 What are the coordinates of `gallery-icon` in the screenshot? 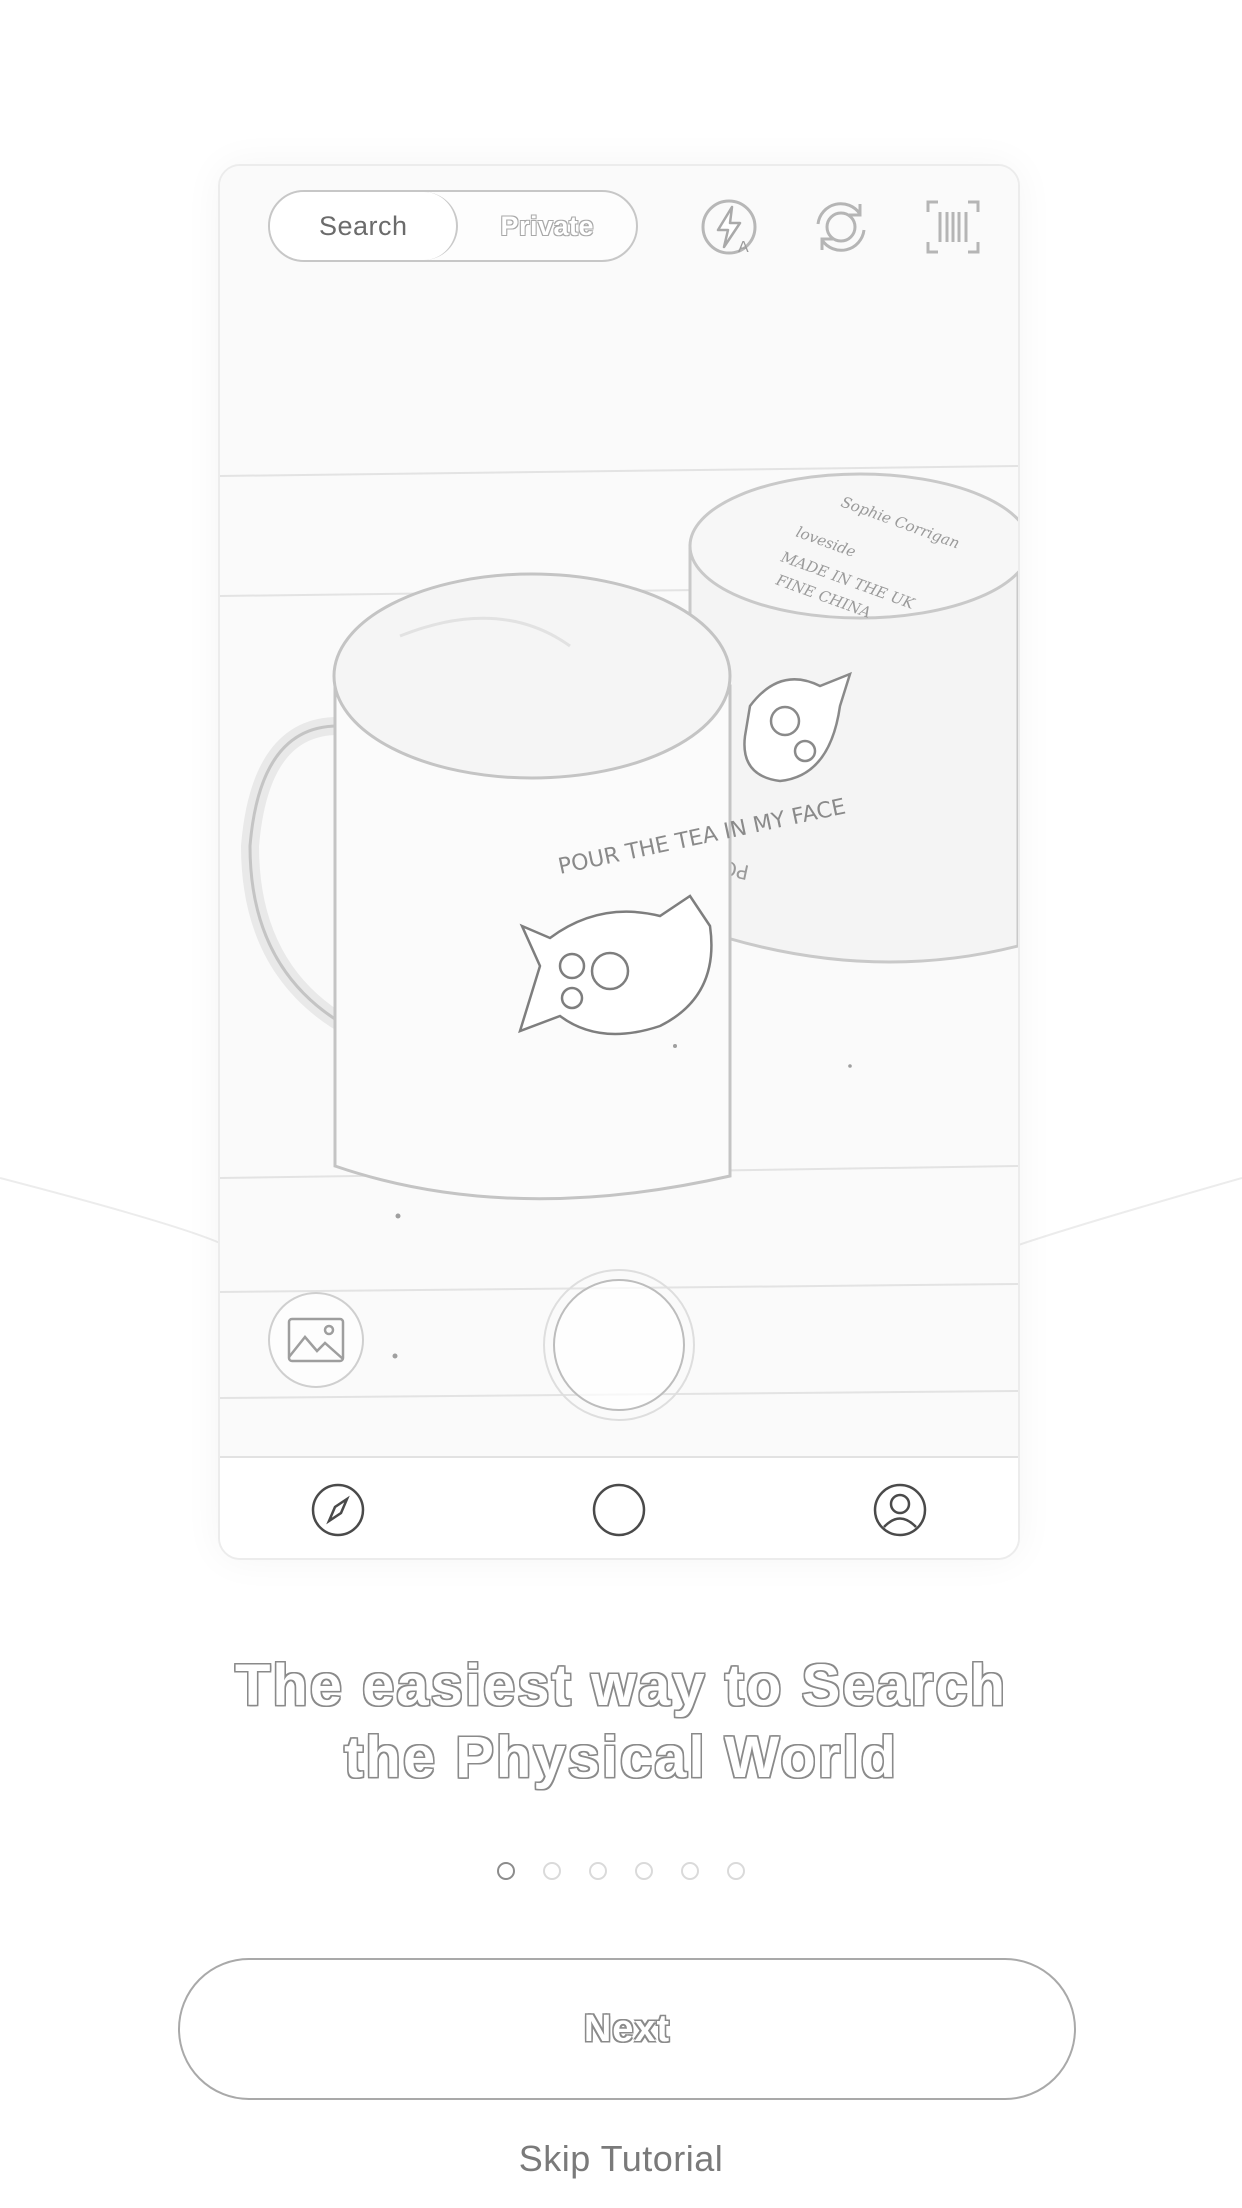 It's located at (316, 1340).